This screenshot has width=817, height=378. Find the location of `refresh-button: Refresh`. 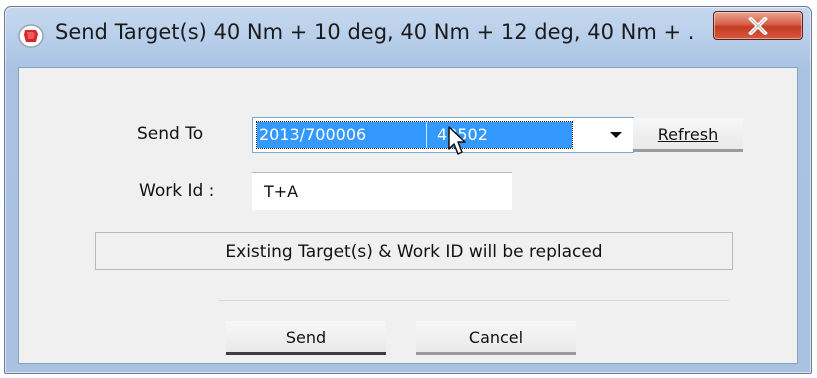

refresh-button: Refresh is located at coordinates (688, 135).